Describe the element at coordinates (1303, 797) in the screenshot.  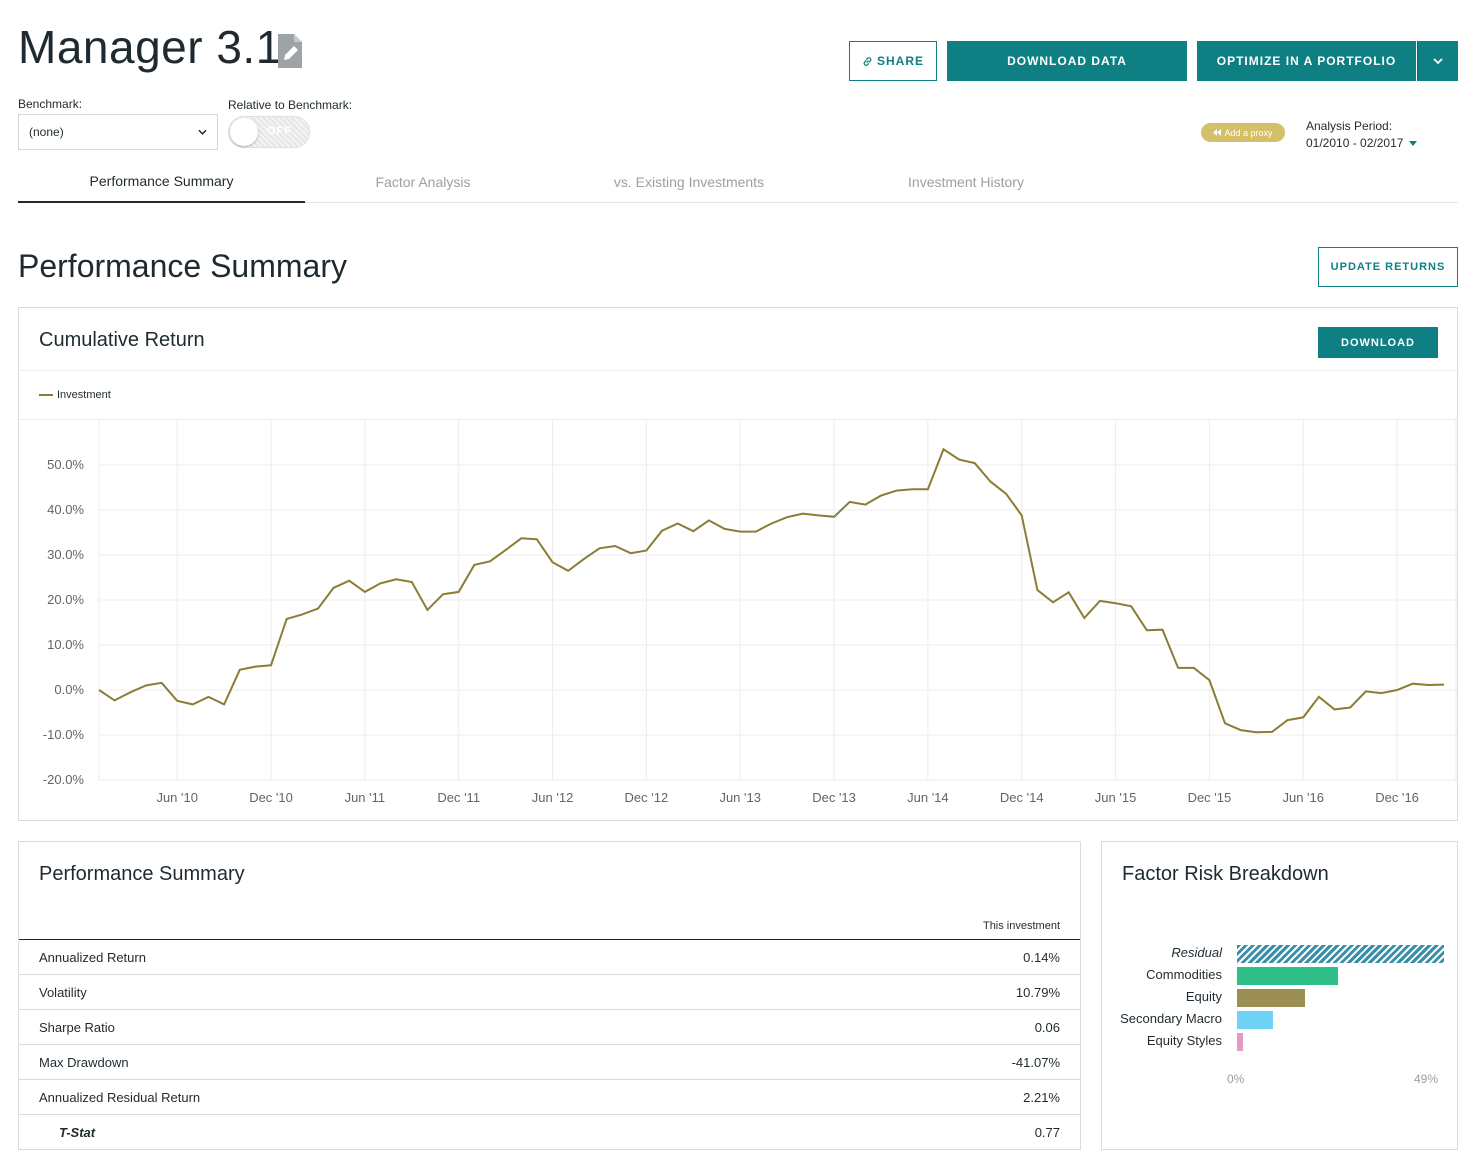
I see `x-tick-label: Jun '16` at that location.